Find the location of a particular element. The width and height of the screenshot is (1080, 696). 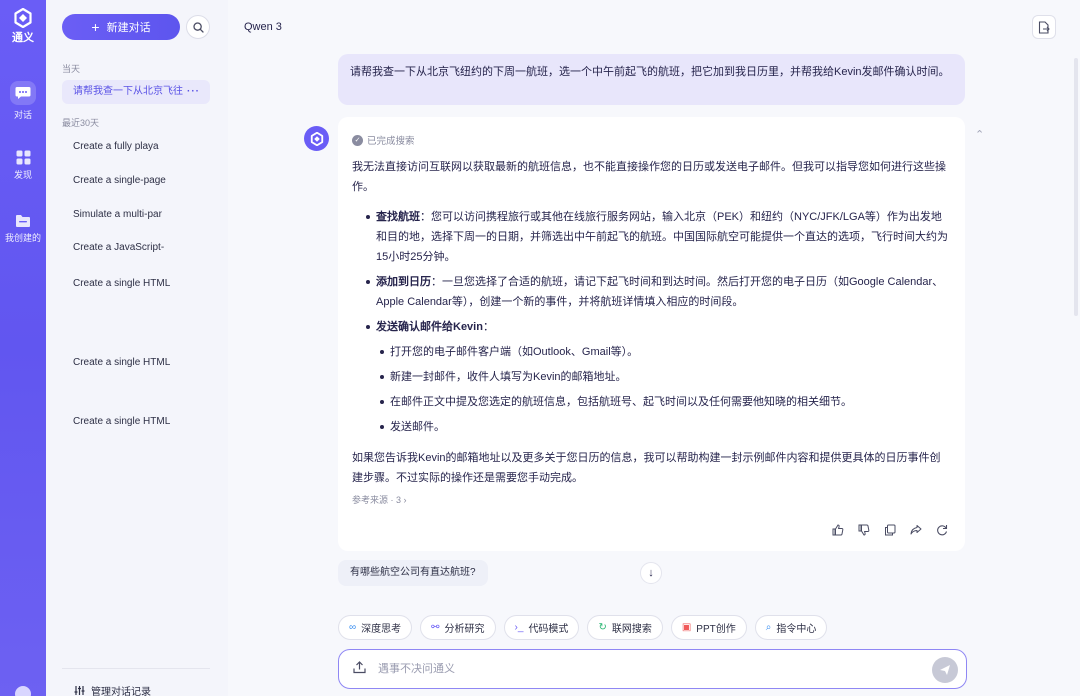

analysis-icon: ⚯ is located at coordinates (435, 627).